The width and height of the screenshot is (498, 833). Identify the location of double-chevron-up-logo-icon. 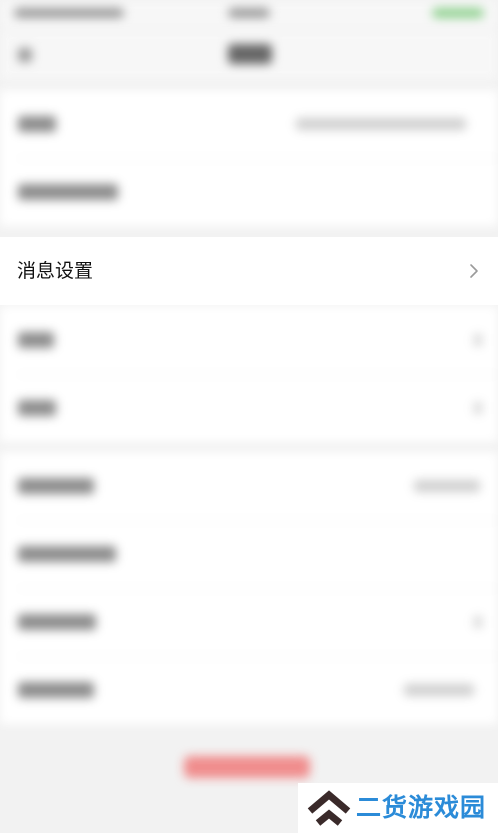
(329, 808).